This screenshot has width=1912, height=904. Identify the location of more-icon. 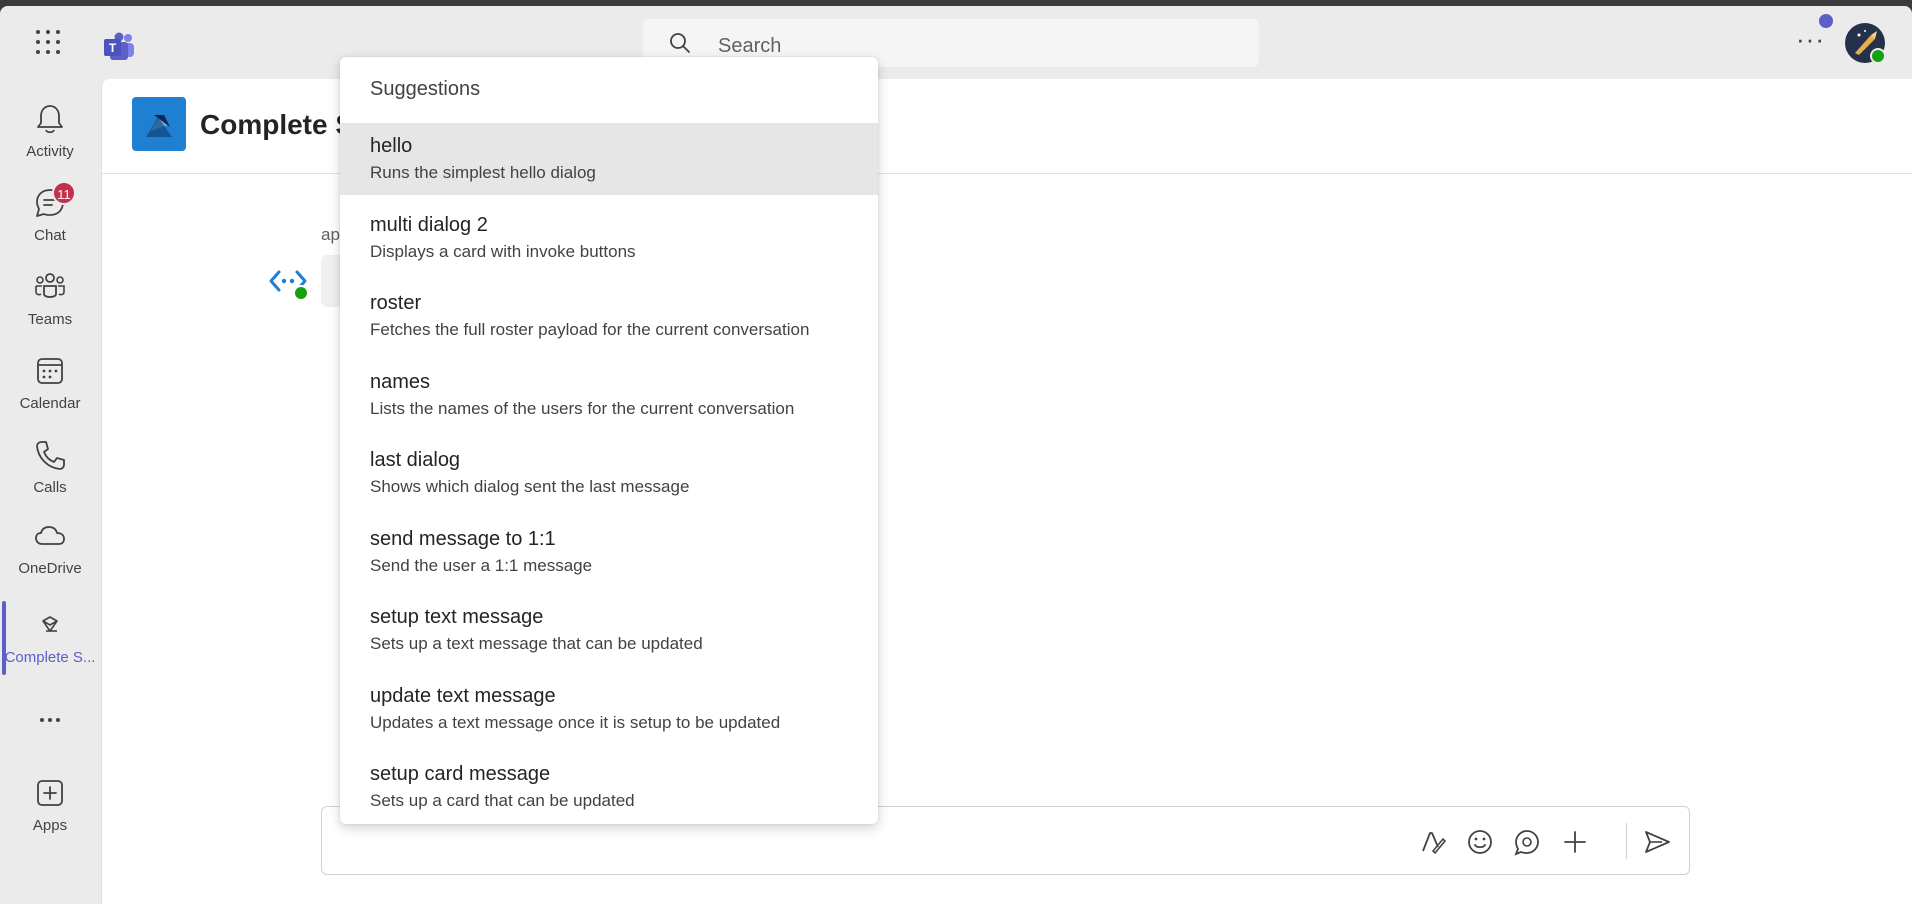
(50, 720).